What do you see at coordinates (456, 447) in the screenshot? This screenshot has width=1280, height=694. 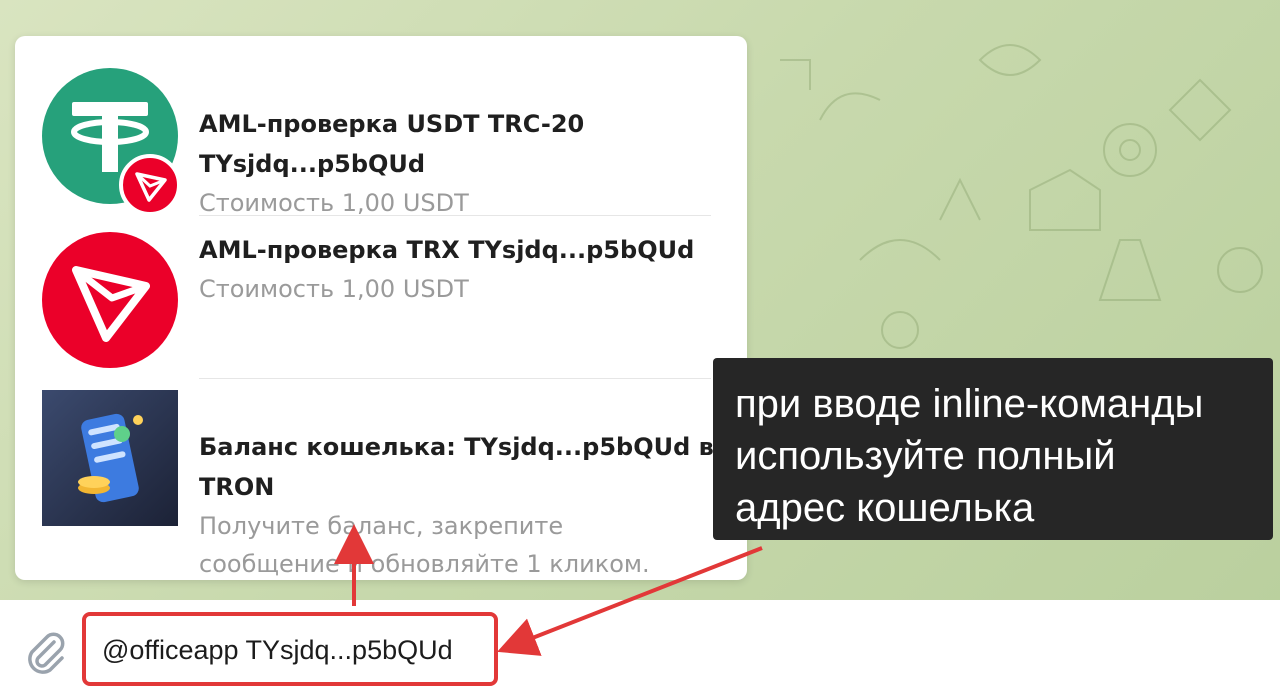 I see `result-title: Баланс кошелька: TYsjdq...p5bQUd в` at bounding box center [456, 447].